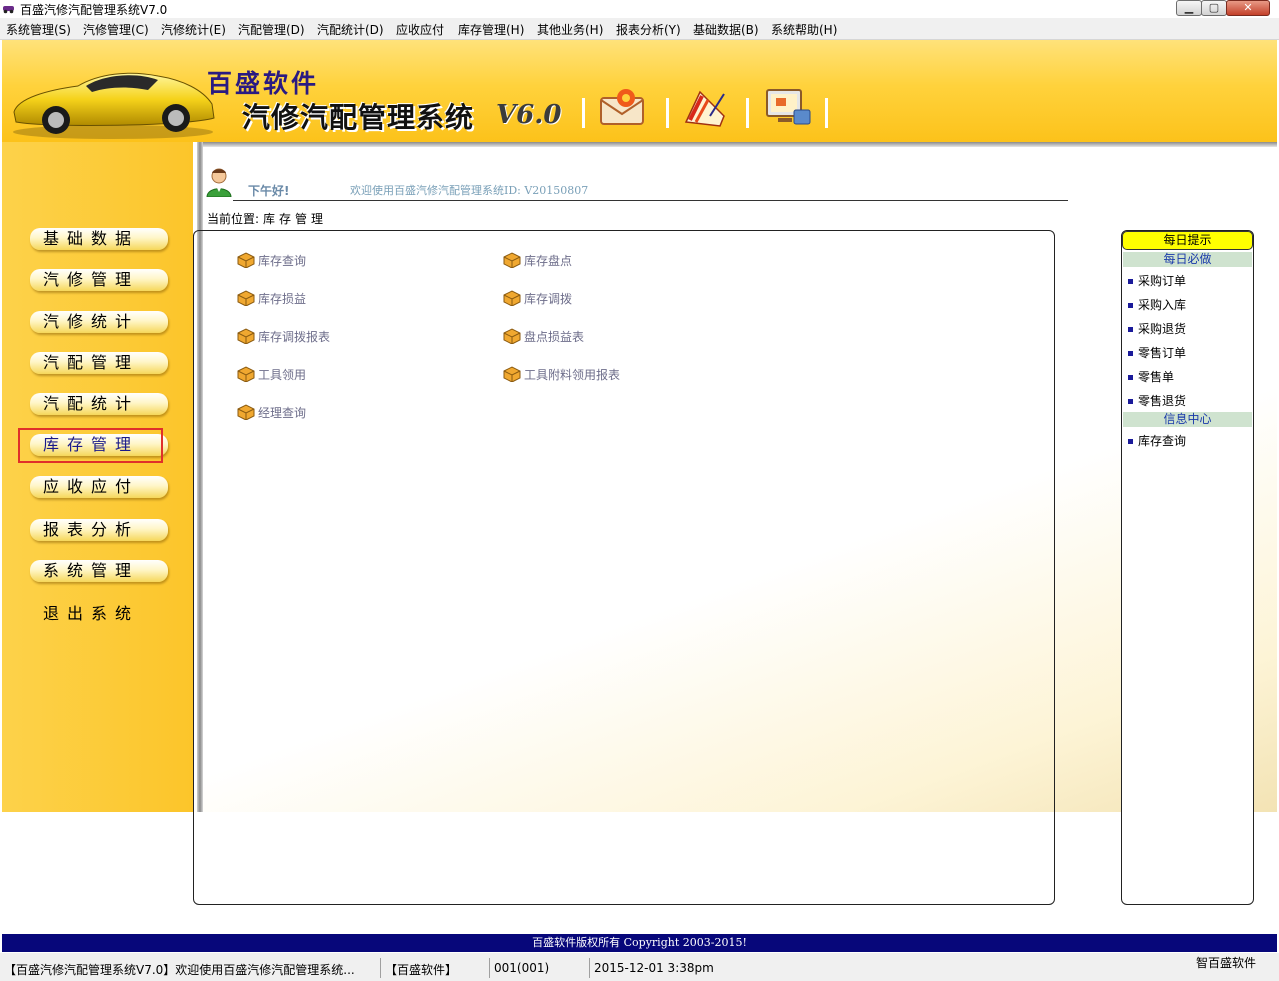 The image size is (1279, 981). Describe the element at coordinates (99, 487) in the screenshot. I see `nav-receivable-payable: 应收应付` at that location.